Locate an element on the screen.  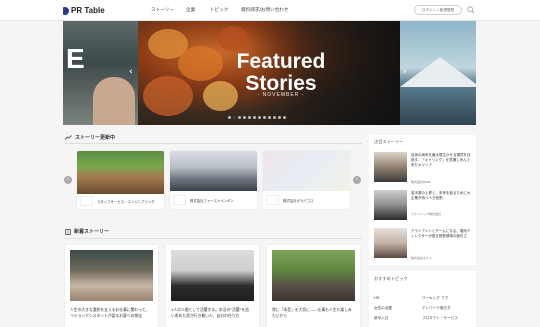
topic-link: ワーキング ママ is located at coordinates (435, 298).